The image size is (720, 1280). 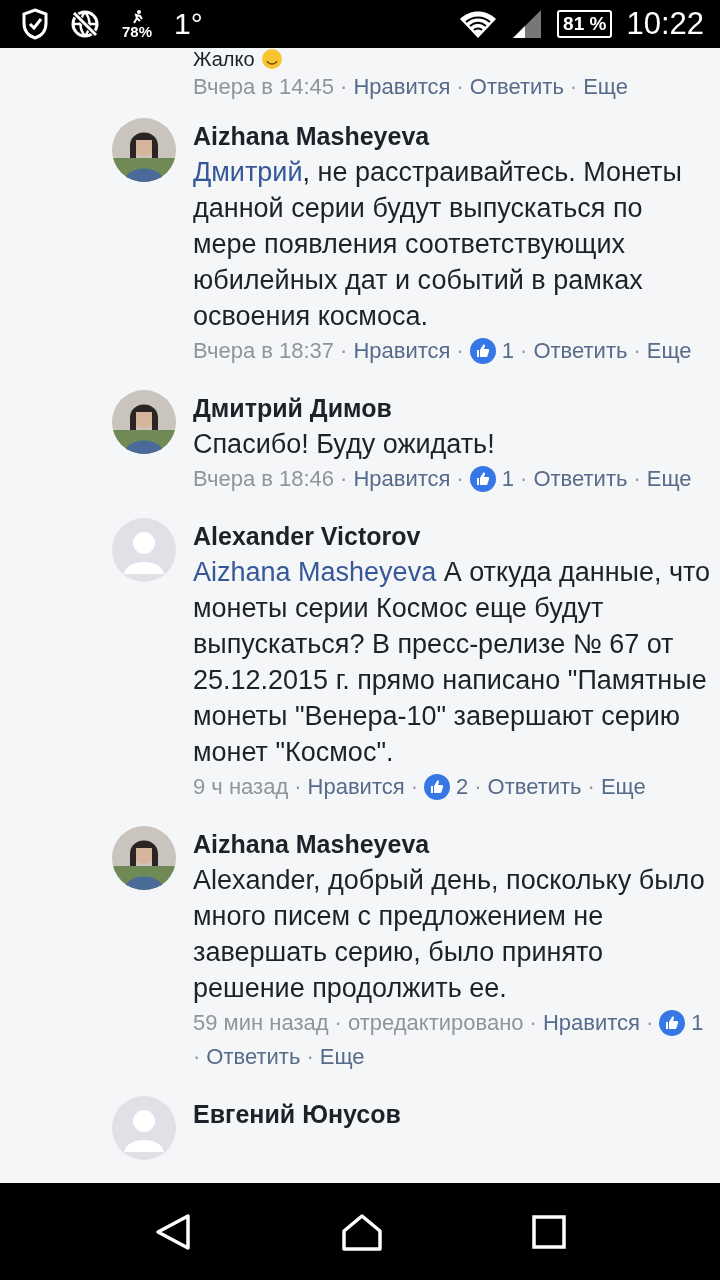 I want to click on comment-text: Alexander, добрый день, поскольку было много писем с предложением не завершать серию, было принято решение продолжить ее., so click(x=449, y=934).